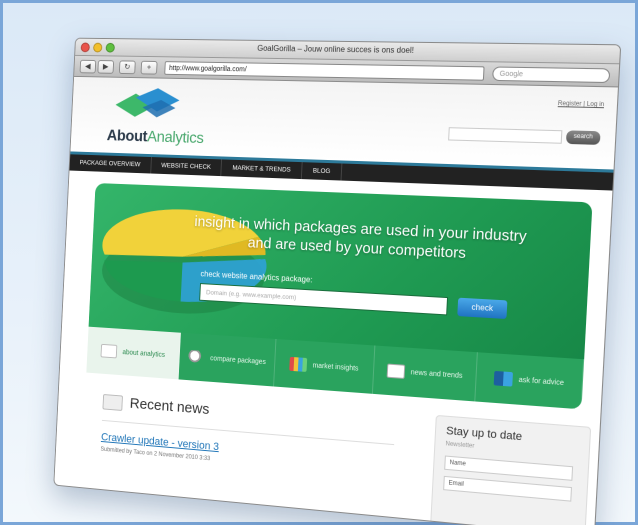  I want to click on address-bar: http://www.goalgorilla.com/, so click(324, 71).